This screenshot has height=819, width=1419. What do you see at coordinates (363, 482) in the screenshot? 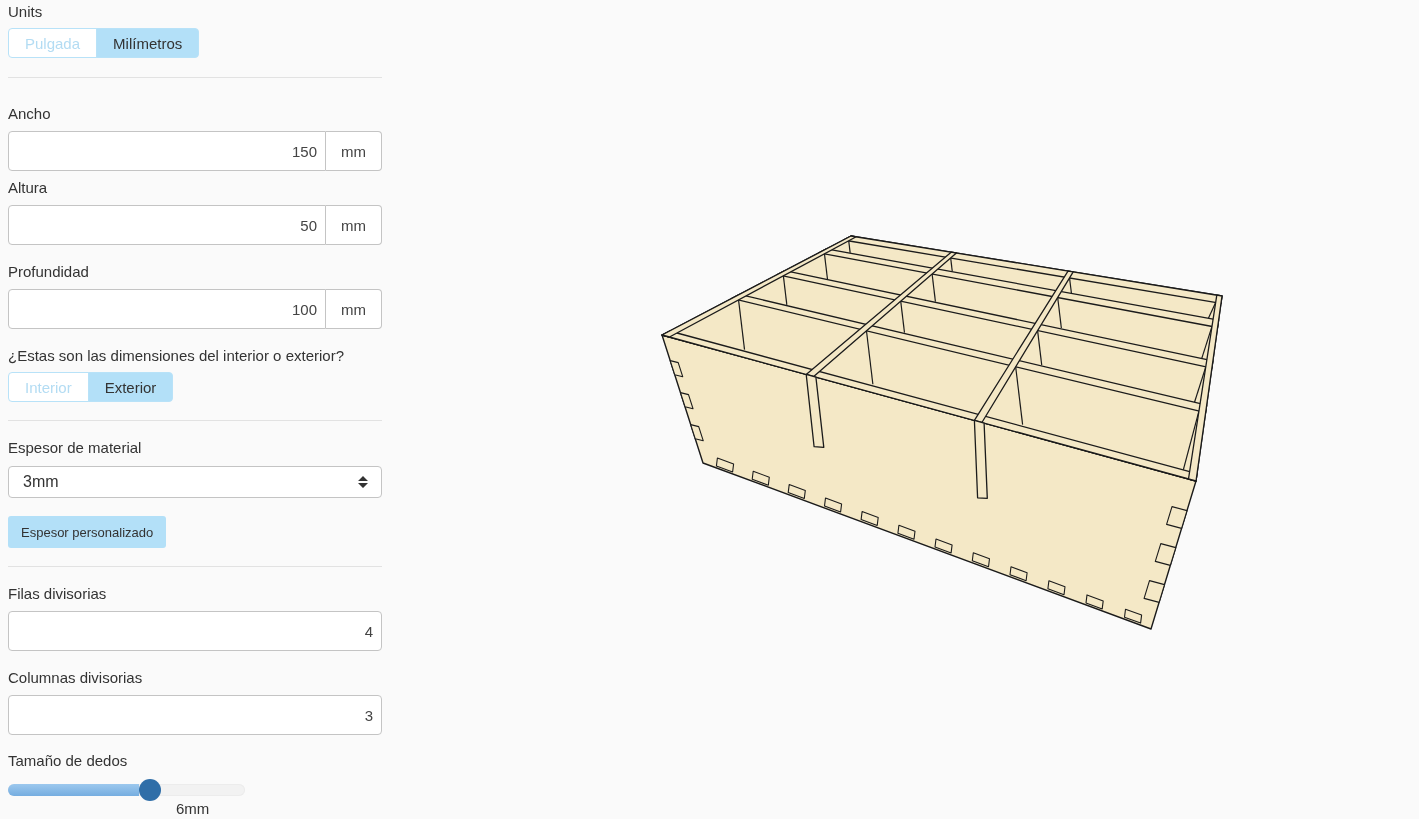
I see `up-down-caret-icon` at bounding box center [363, 482].